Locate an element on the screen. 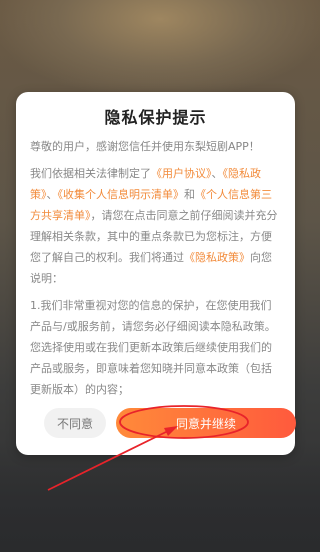 Image resolution: width=320 pixels, height=552 pixels. agree-continue-button: 同意并继续 is located at coordinates (206, 423).